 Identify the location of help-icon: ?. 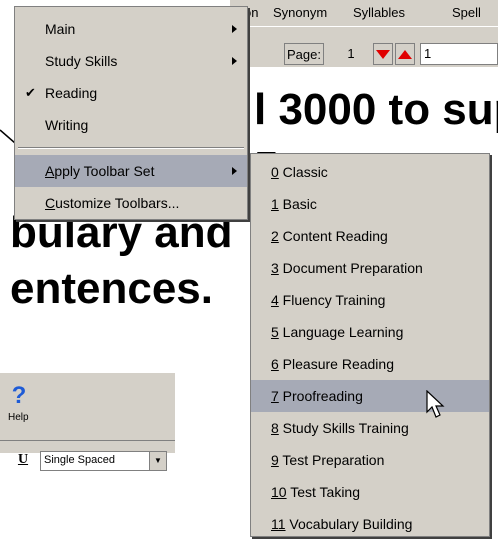
(19, 396).